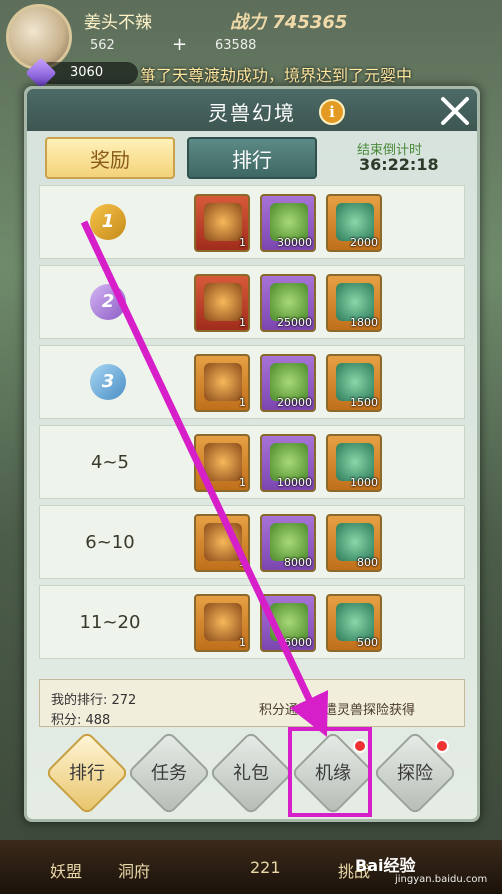 The image size is (502, 894). Describe the element at coordinates (118, 23) in the screenshot. I see `player-name: 姜头不辣` at that location.